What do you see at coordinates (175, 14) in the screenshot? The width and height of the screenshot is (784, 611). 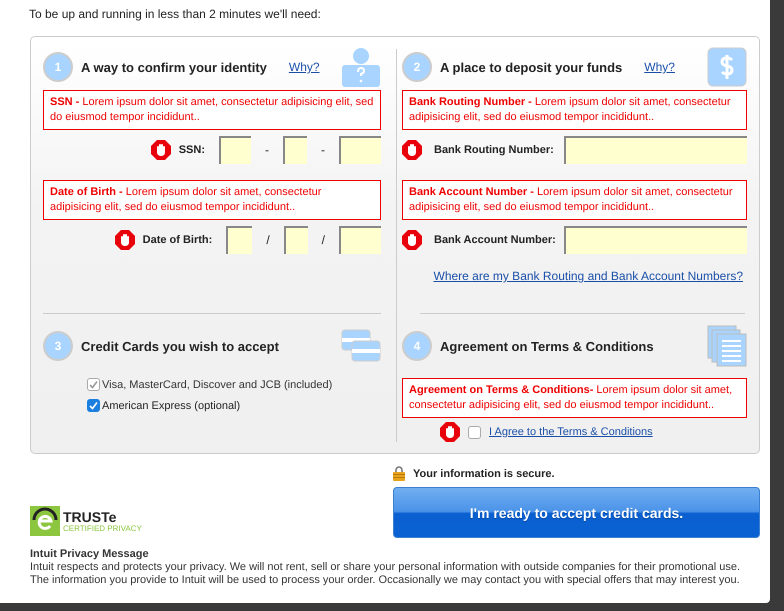 I see `intro-text: To be up and running in less than 2 minutes we'll need:` at bounding box center [175, 14].